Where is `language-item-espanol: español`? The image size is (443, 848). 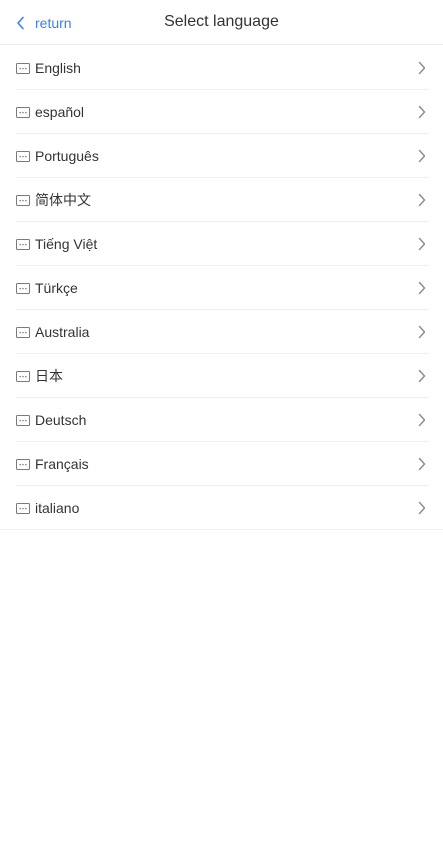 language-item-espanol: español is located at coordinates (221, 112).